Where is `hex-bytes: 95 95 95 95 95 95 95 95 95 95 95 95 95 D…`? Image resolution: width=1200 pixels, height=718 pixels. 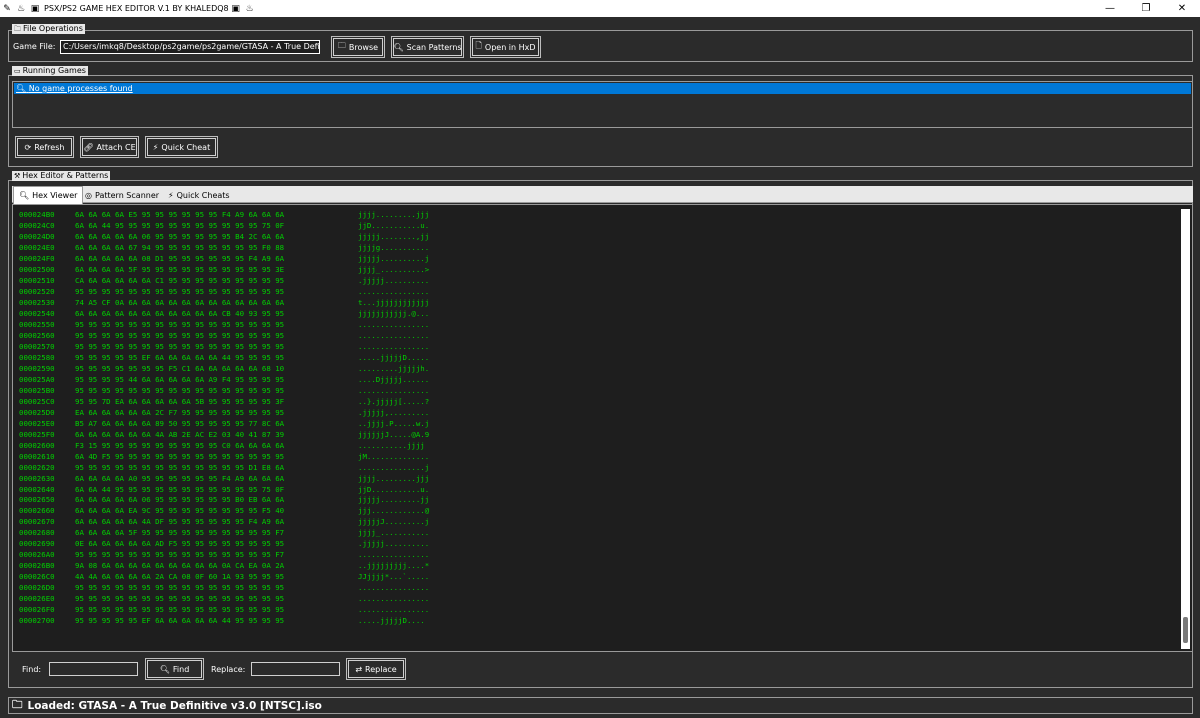
hex-bytes: 95 95 95 95 95 95 95 95 95 95 95 95 95 D… is located at coordinates (179, 467).